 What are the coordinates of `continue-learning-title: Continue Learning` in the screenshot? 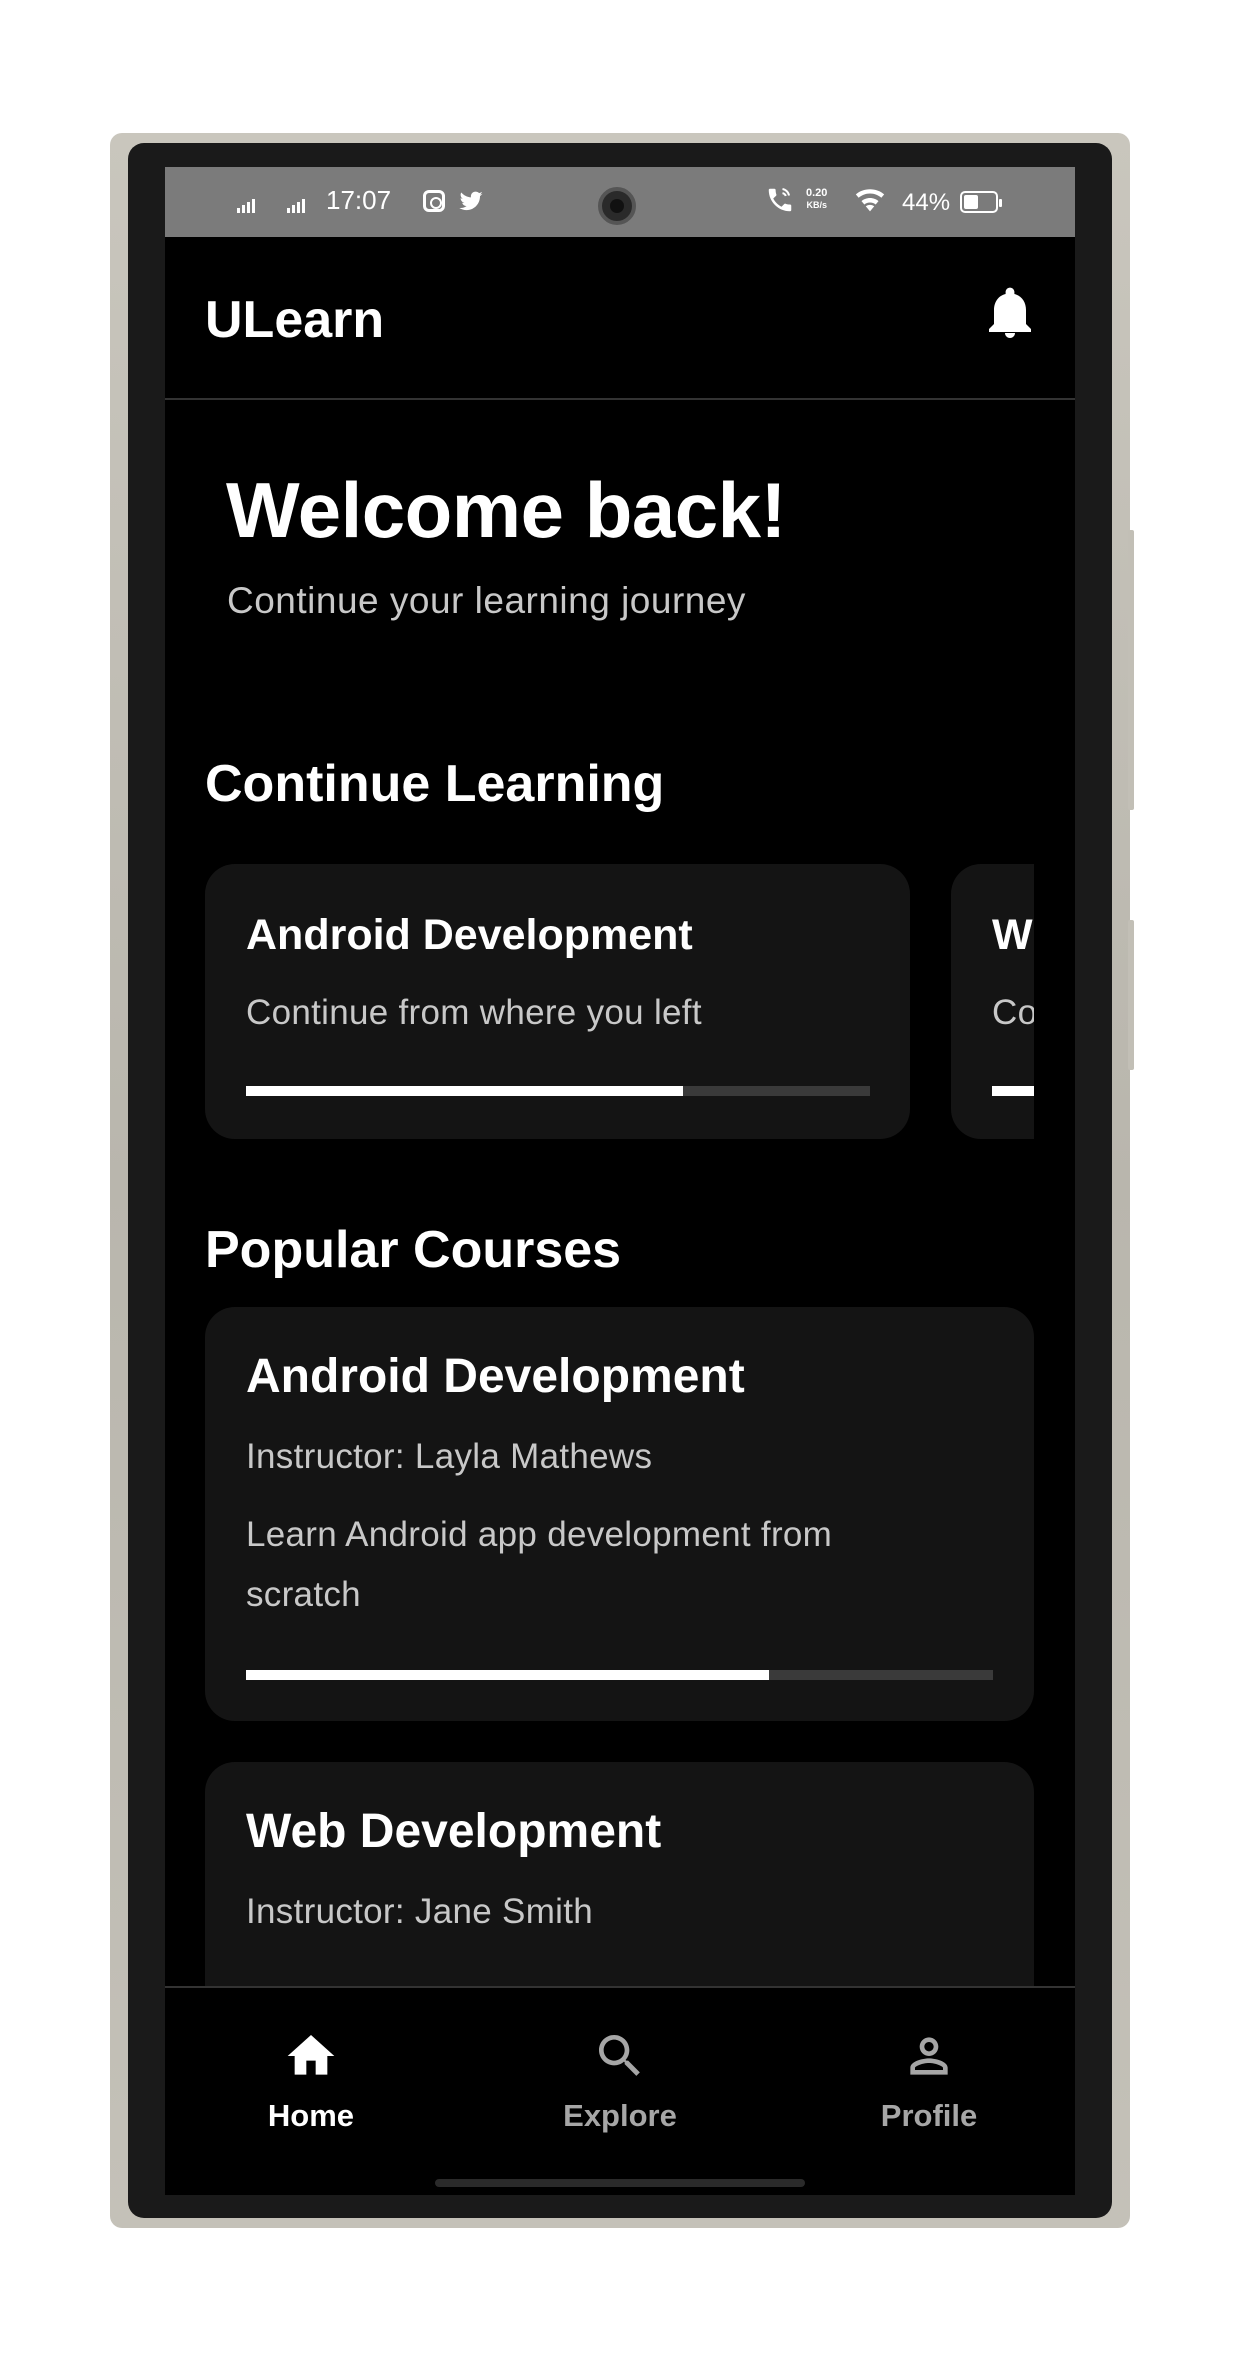 It's located at (435, 784).